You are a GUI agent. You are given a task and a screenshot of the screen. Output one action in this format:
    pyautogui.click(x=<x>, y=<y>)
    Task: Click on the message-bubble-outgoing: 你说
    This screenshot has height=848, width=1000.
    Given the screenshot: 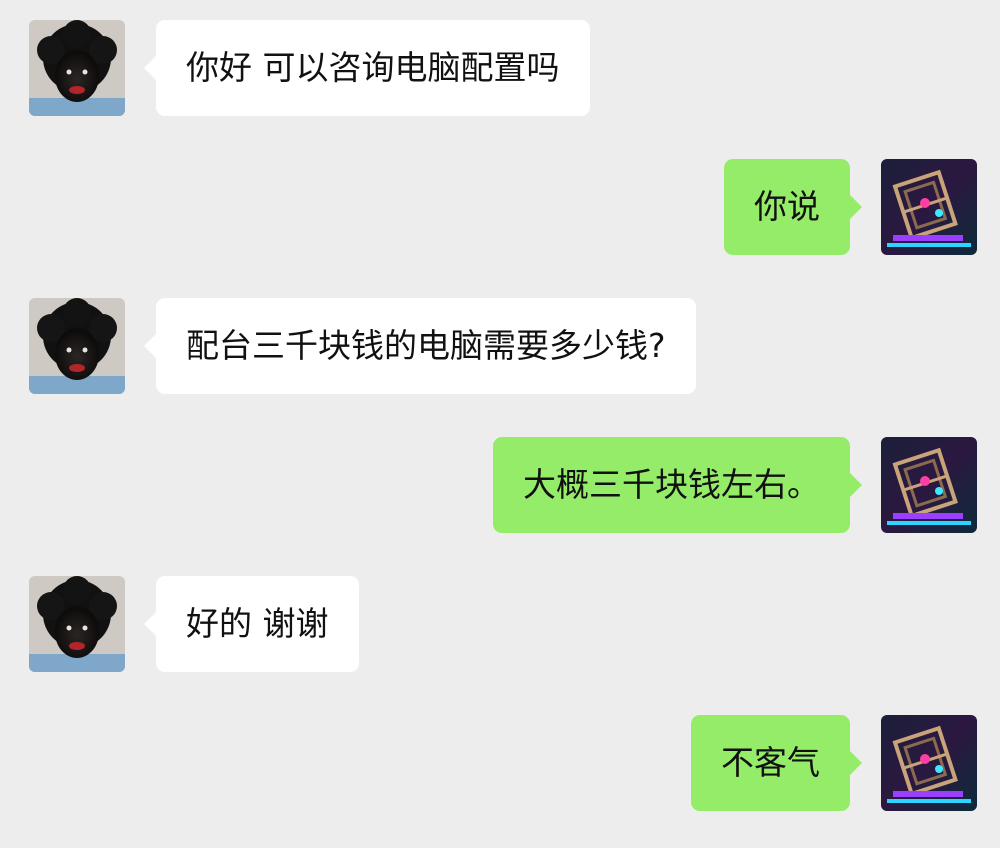 What is the action you would take?
    pyautogui.click(x=793, y=207)
    